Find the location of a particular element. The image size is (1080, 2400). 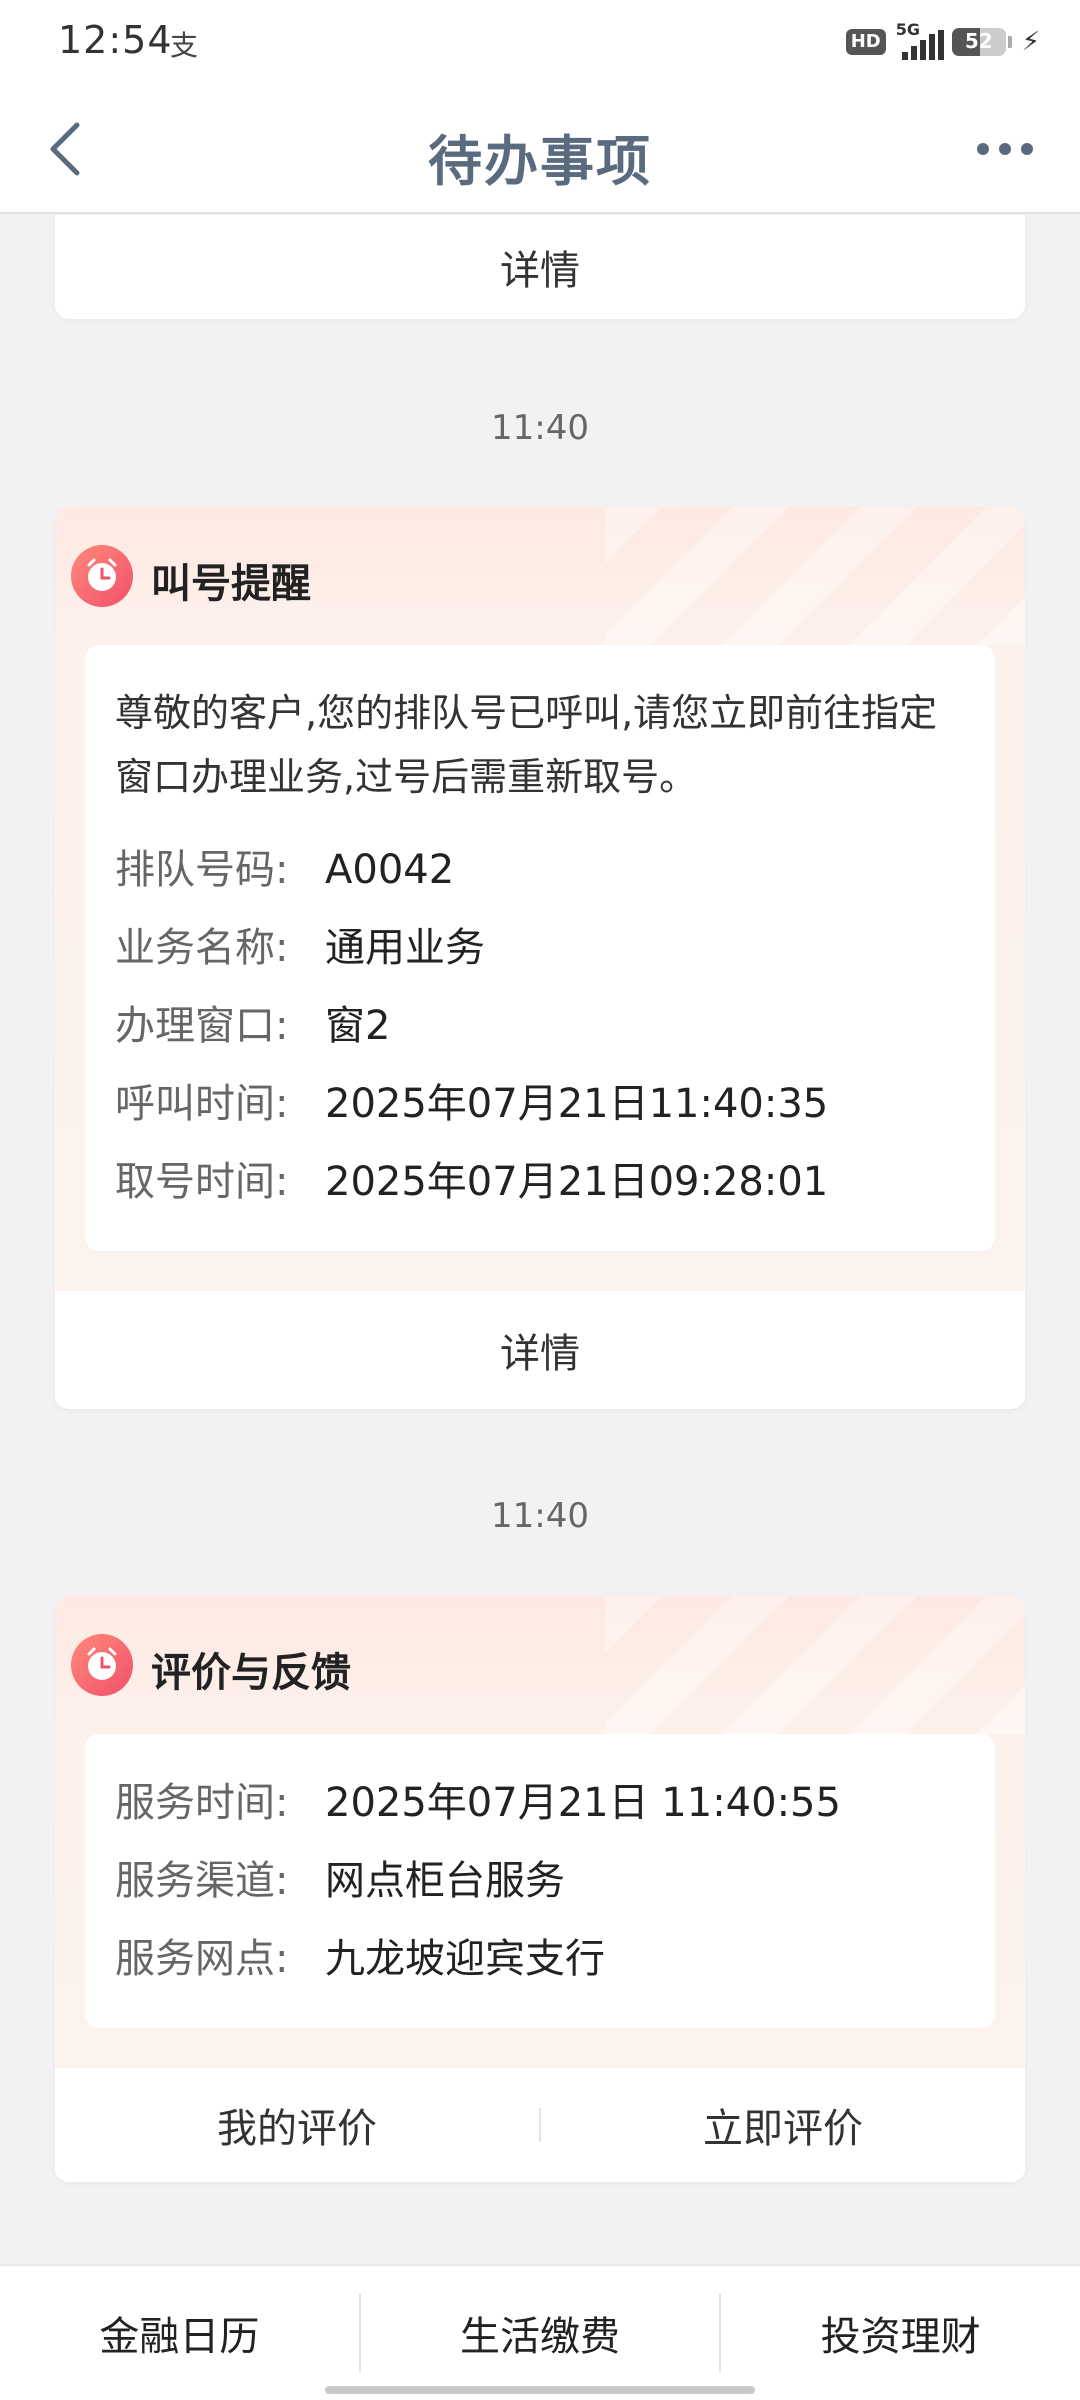

field-row: 服务渠道: 网点柜台服务 is located at coordinates (540, 1881).